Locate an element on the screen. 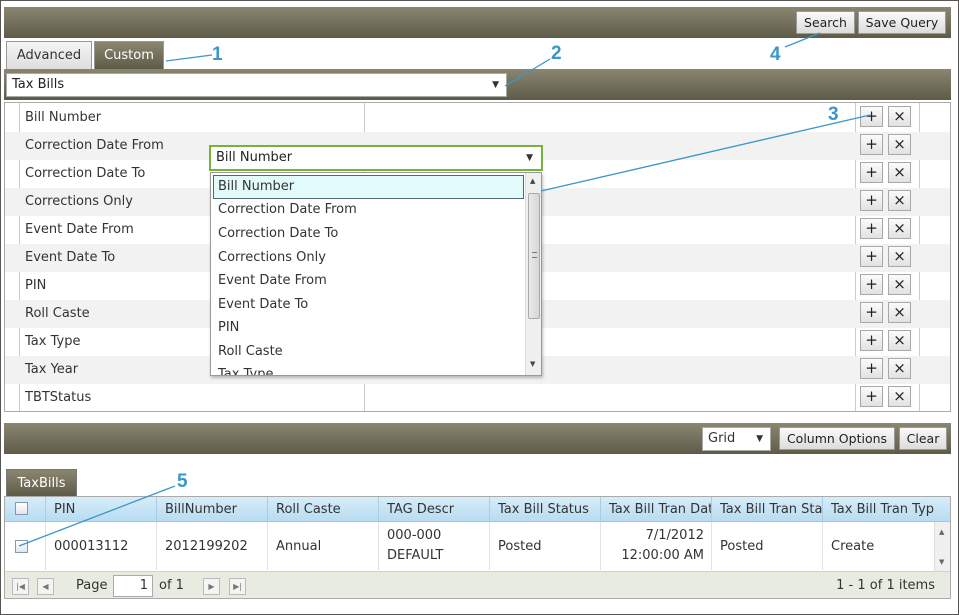  tab-advanced: Advanced is located at coordinates (49, 55).